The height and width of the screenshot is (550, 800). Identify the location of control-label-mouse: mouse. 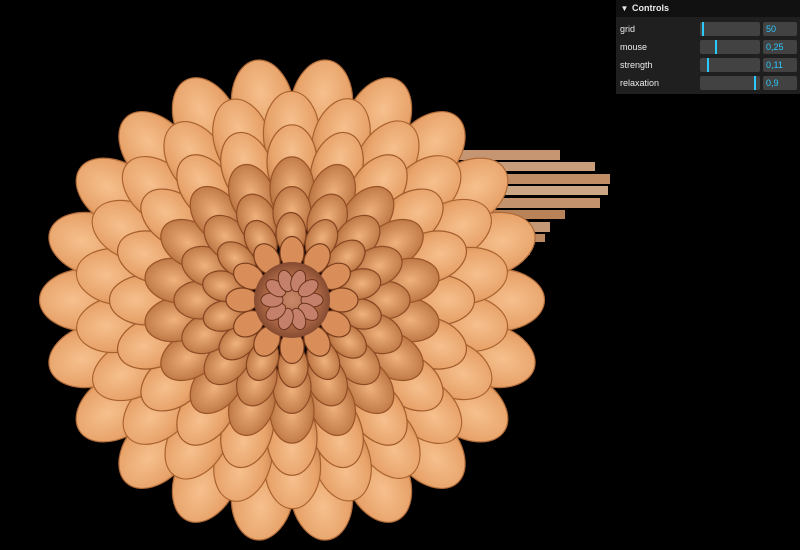
(634, 47).